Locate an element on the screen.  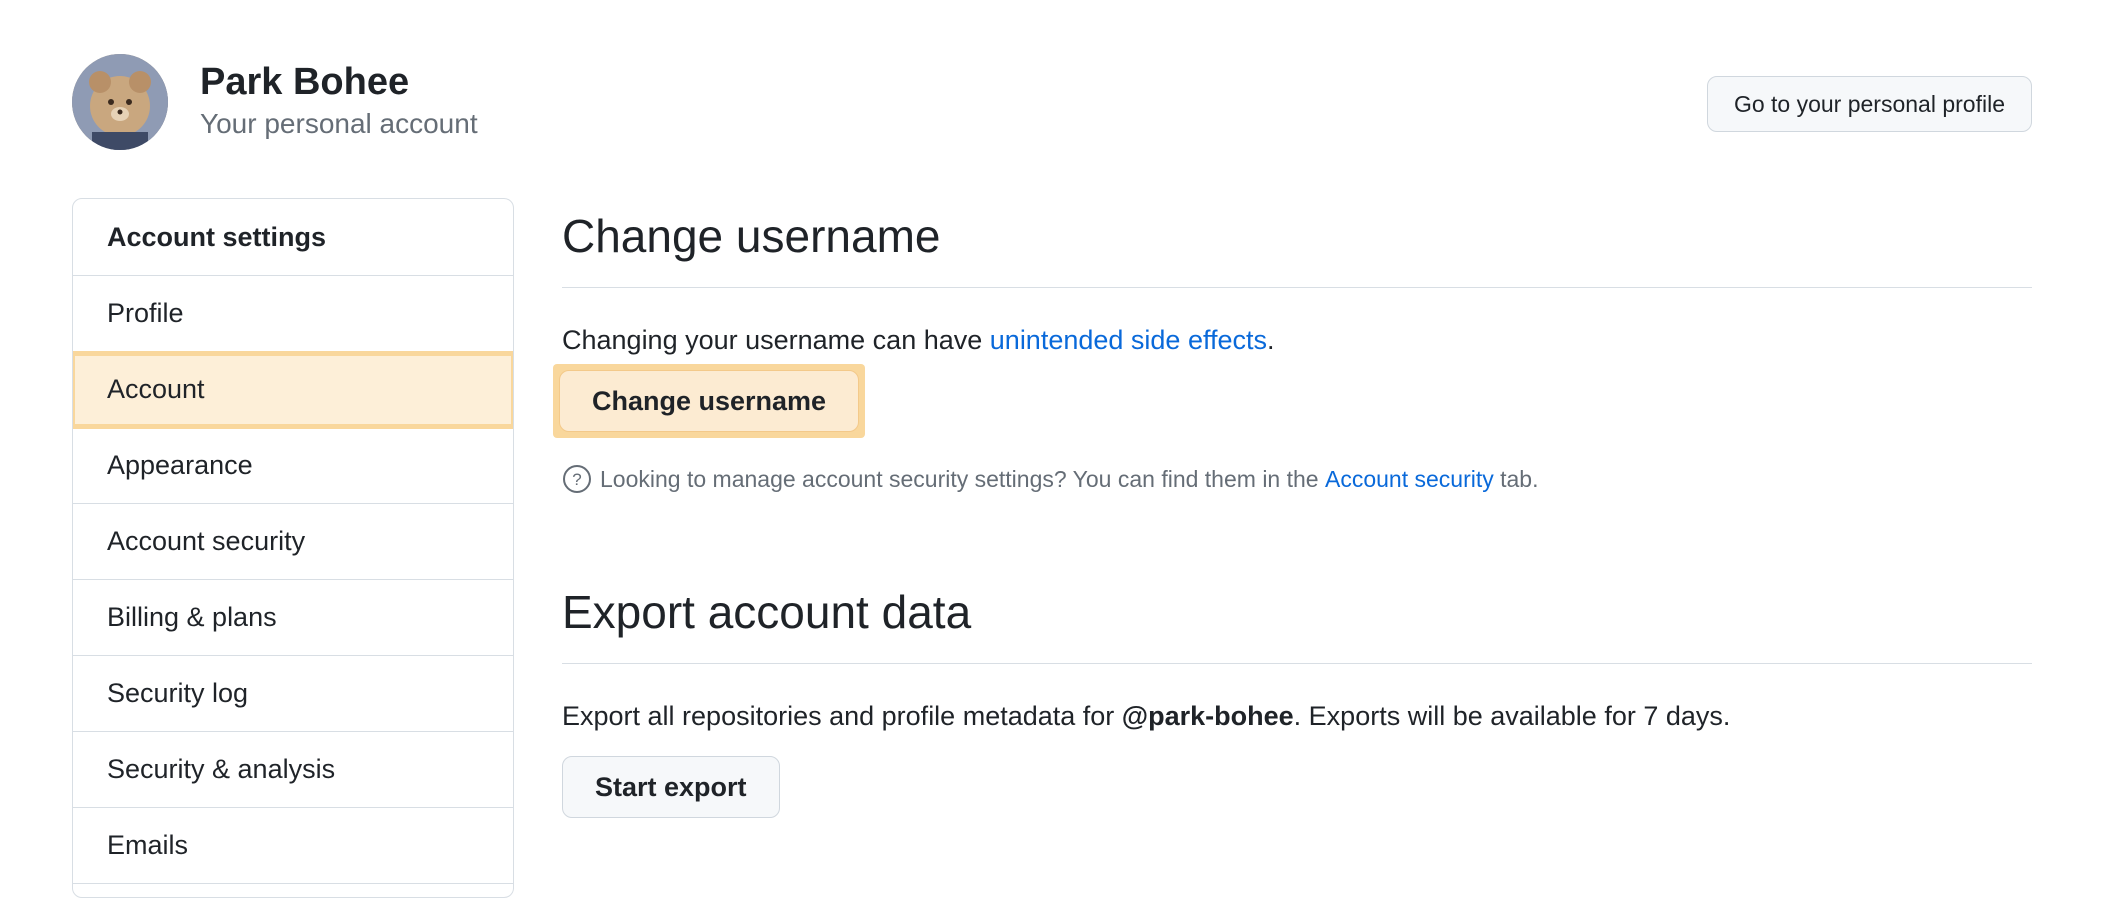
account-security-link: Account security is located at coordinates (1409, 479).